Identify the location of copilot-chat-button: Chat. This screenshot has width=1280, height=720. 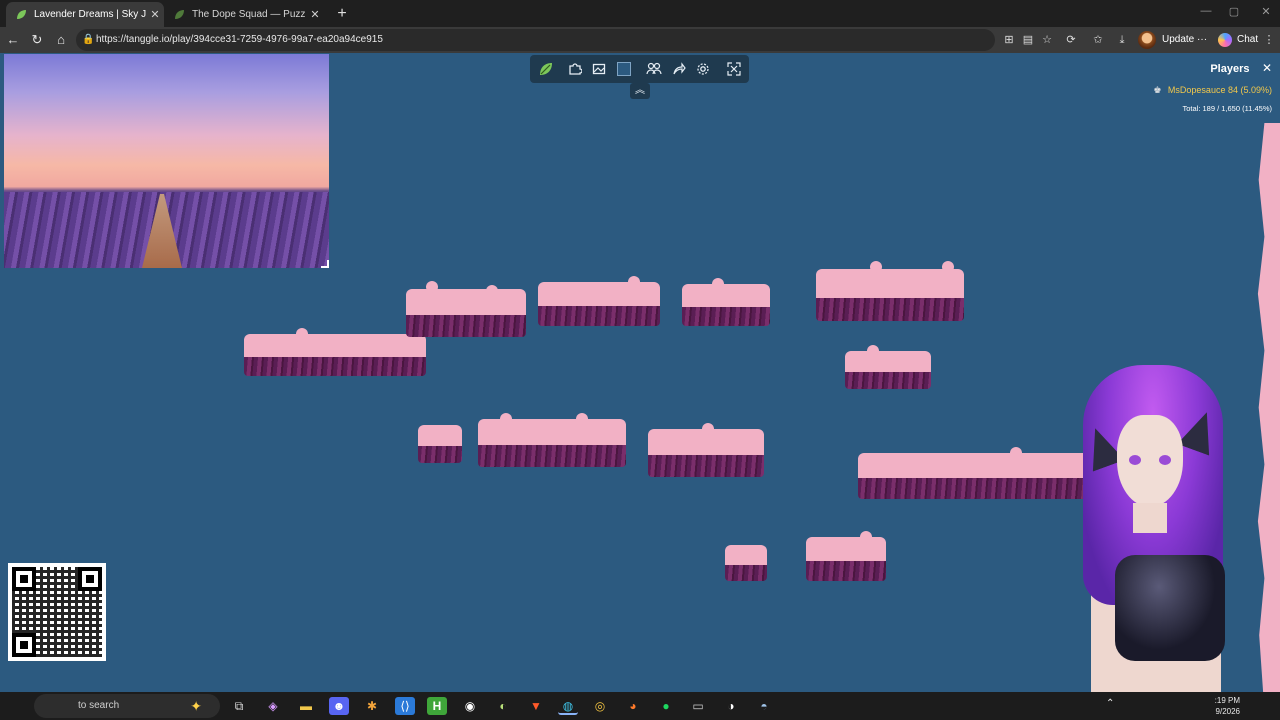
(1238, 40).